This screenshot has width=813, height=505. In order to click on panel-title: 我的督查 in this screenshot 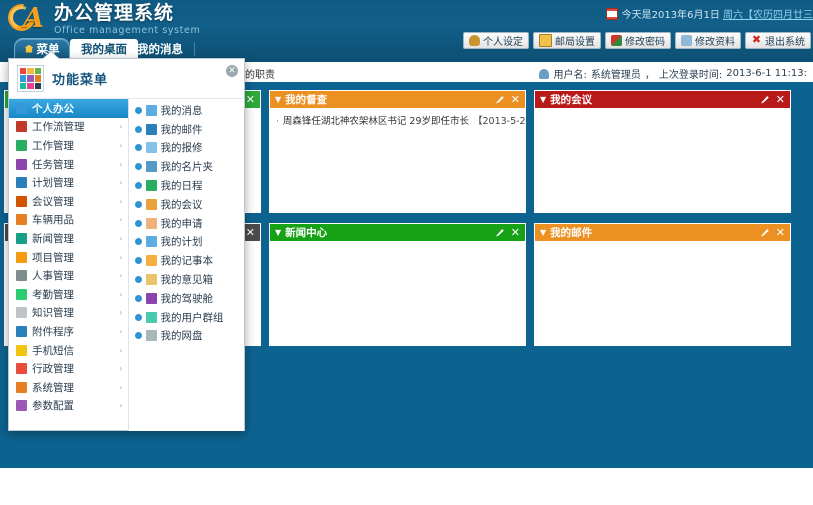, I will do `click(306, 100)`.